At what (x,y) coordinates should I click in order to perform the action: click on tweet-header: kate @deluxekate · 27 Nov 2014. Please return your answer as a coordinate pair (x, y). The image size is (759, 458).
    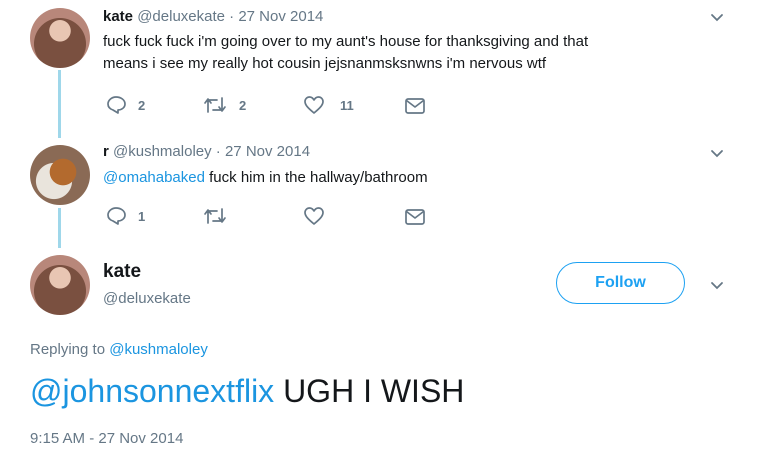
    Looking at the image, I should click on (213, 16).